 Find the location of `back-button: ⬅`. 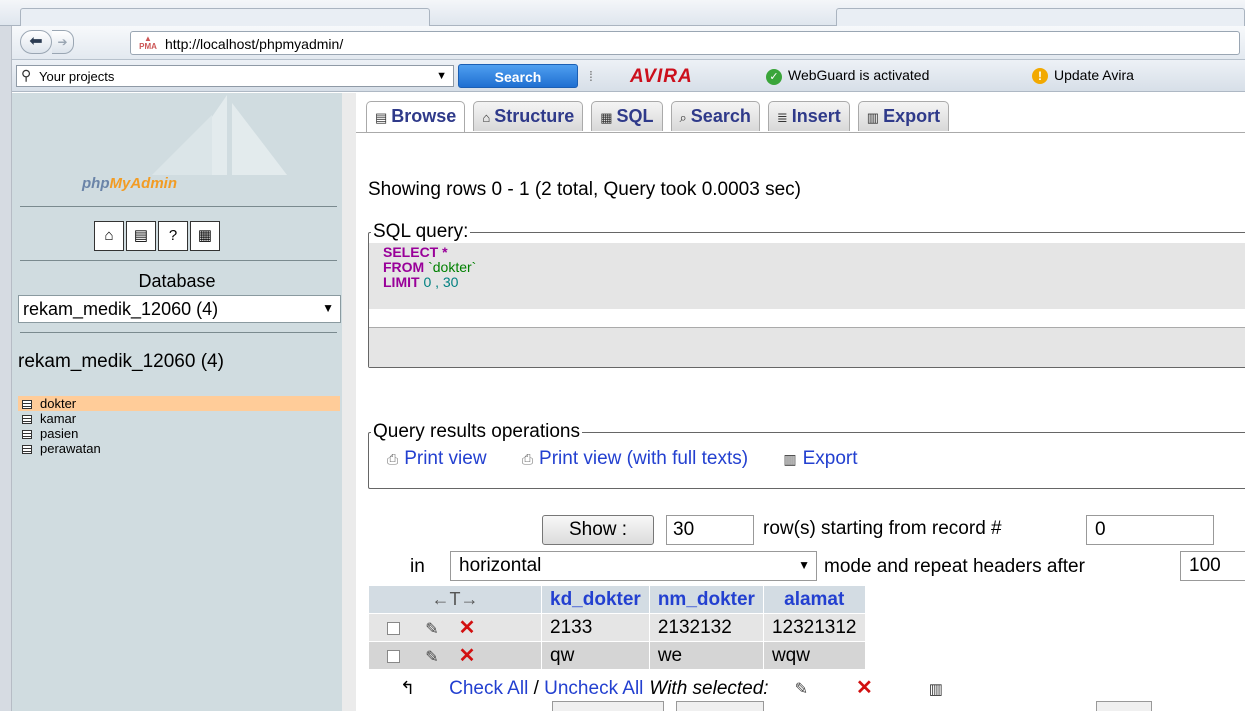

back-button: ⬅ is located at coordinates (36, 42).